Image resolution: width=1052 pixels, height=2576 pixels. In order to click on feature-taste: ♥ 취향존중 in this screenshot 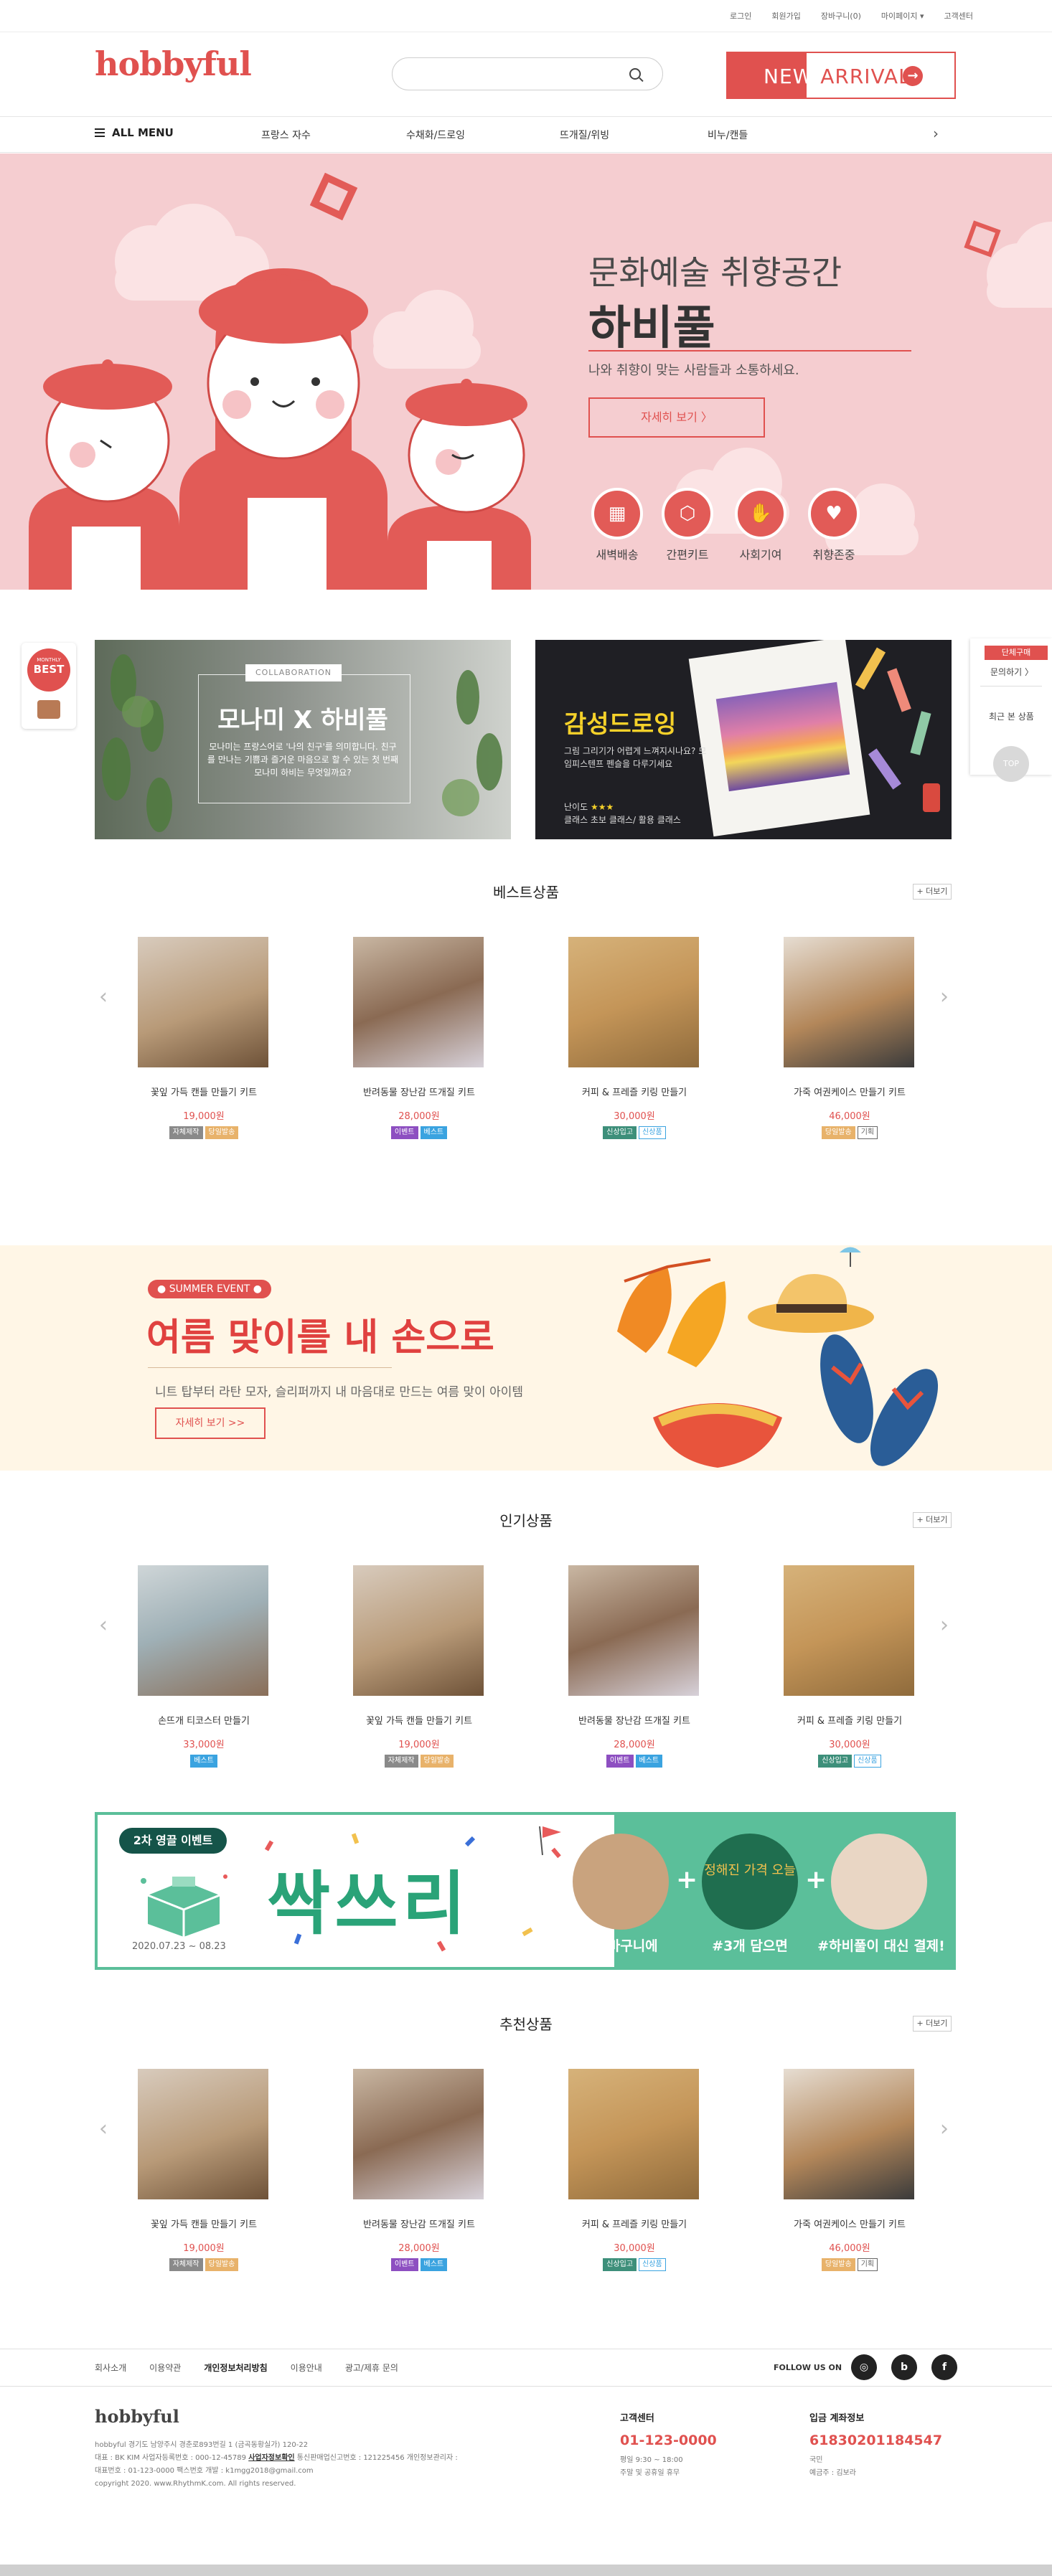, I will do `click(834, 525)`.